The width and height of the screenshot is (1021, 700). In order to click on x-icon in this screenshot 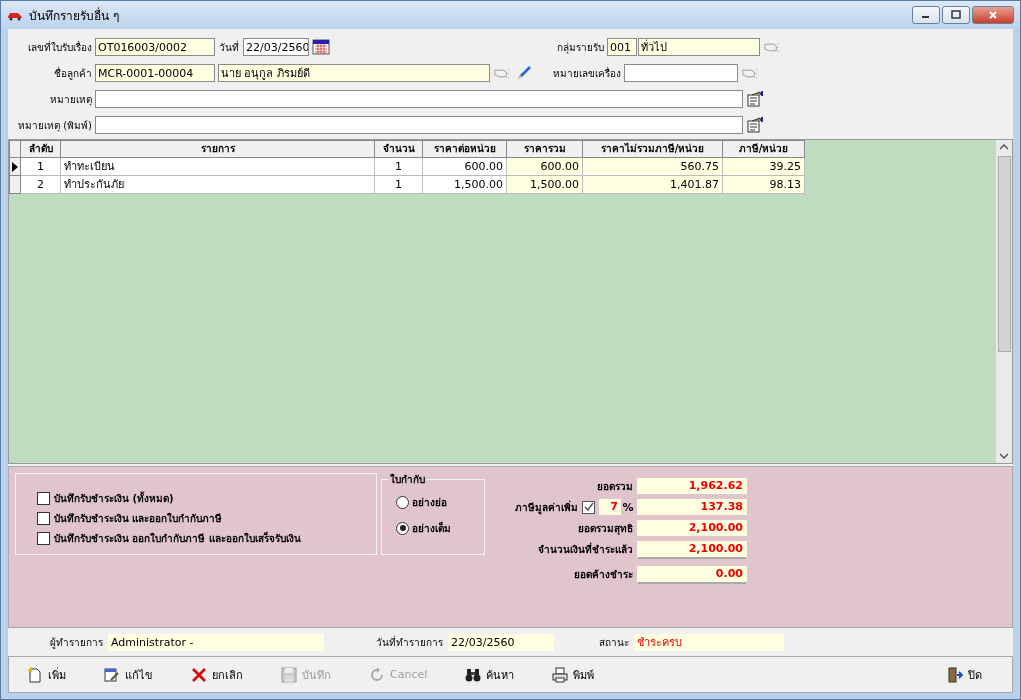, I will do `click(199, 674)`.